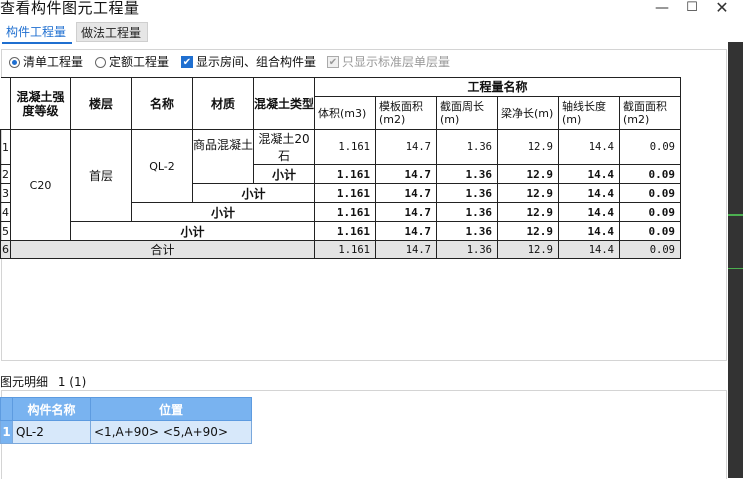 This screenshot has width=743, height=479. Describe the element at coordinates (589, 113) in the screenshot. I see `header-axis-length: 轴线长度(m)` at that location.